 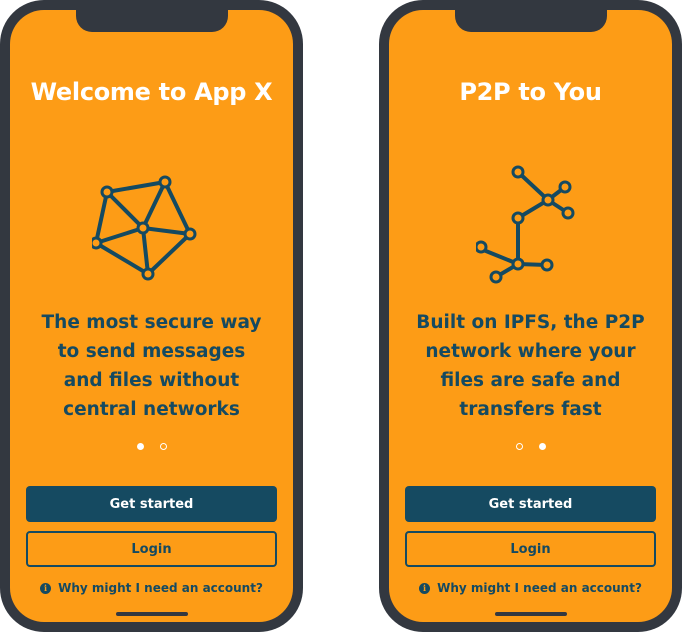 I want to click on screen-title: Welcome to App X, so click(x=151, y=92).